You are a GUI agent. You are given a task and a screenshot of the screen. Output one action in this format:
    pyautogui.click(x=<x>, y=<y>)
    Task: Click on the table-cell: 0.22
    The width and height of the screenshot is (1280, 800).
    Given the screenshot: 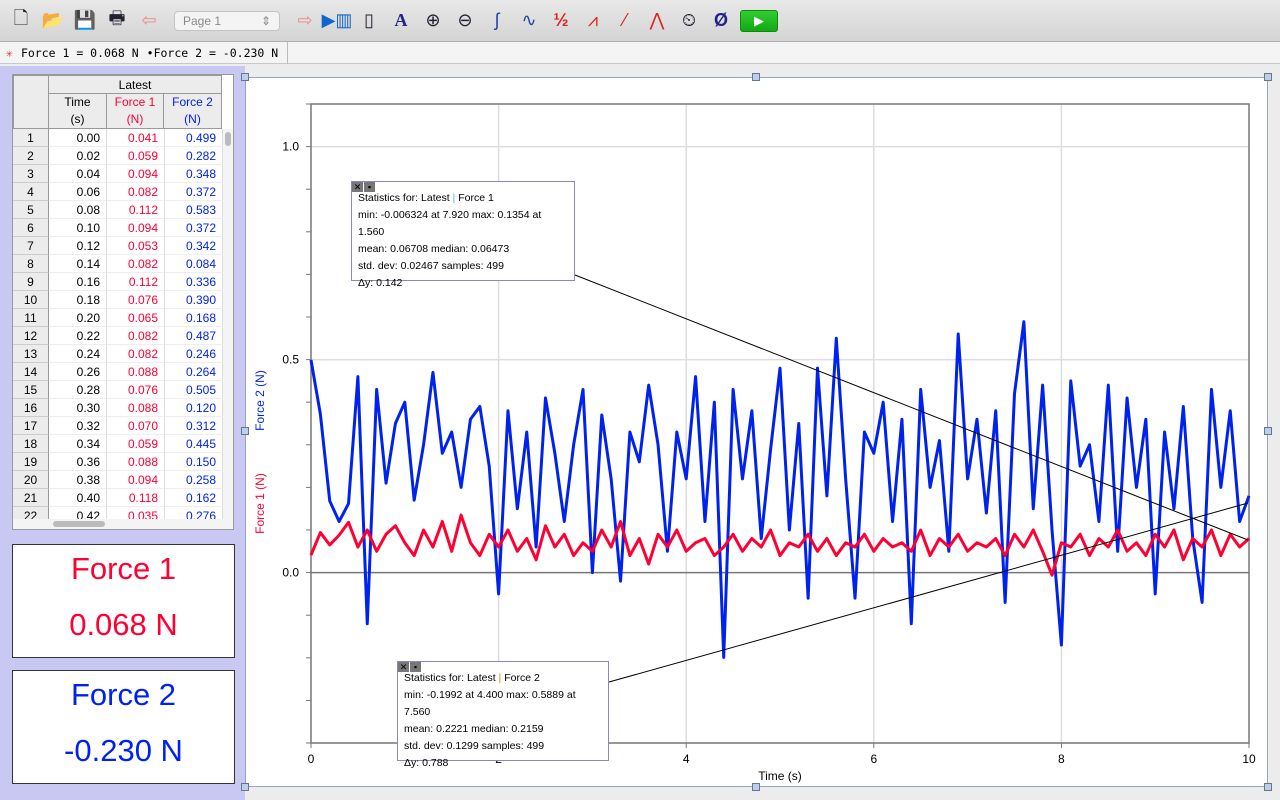 What is the action you would take?
    pyautogui.click(x=78, y=336)
    